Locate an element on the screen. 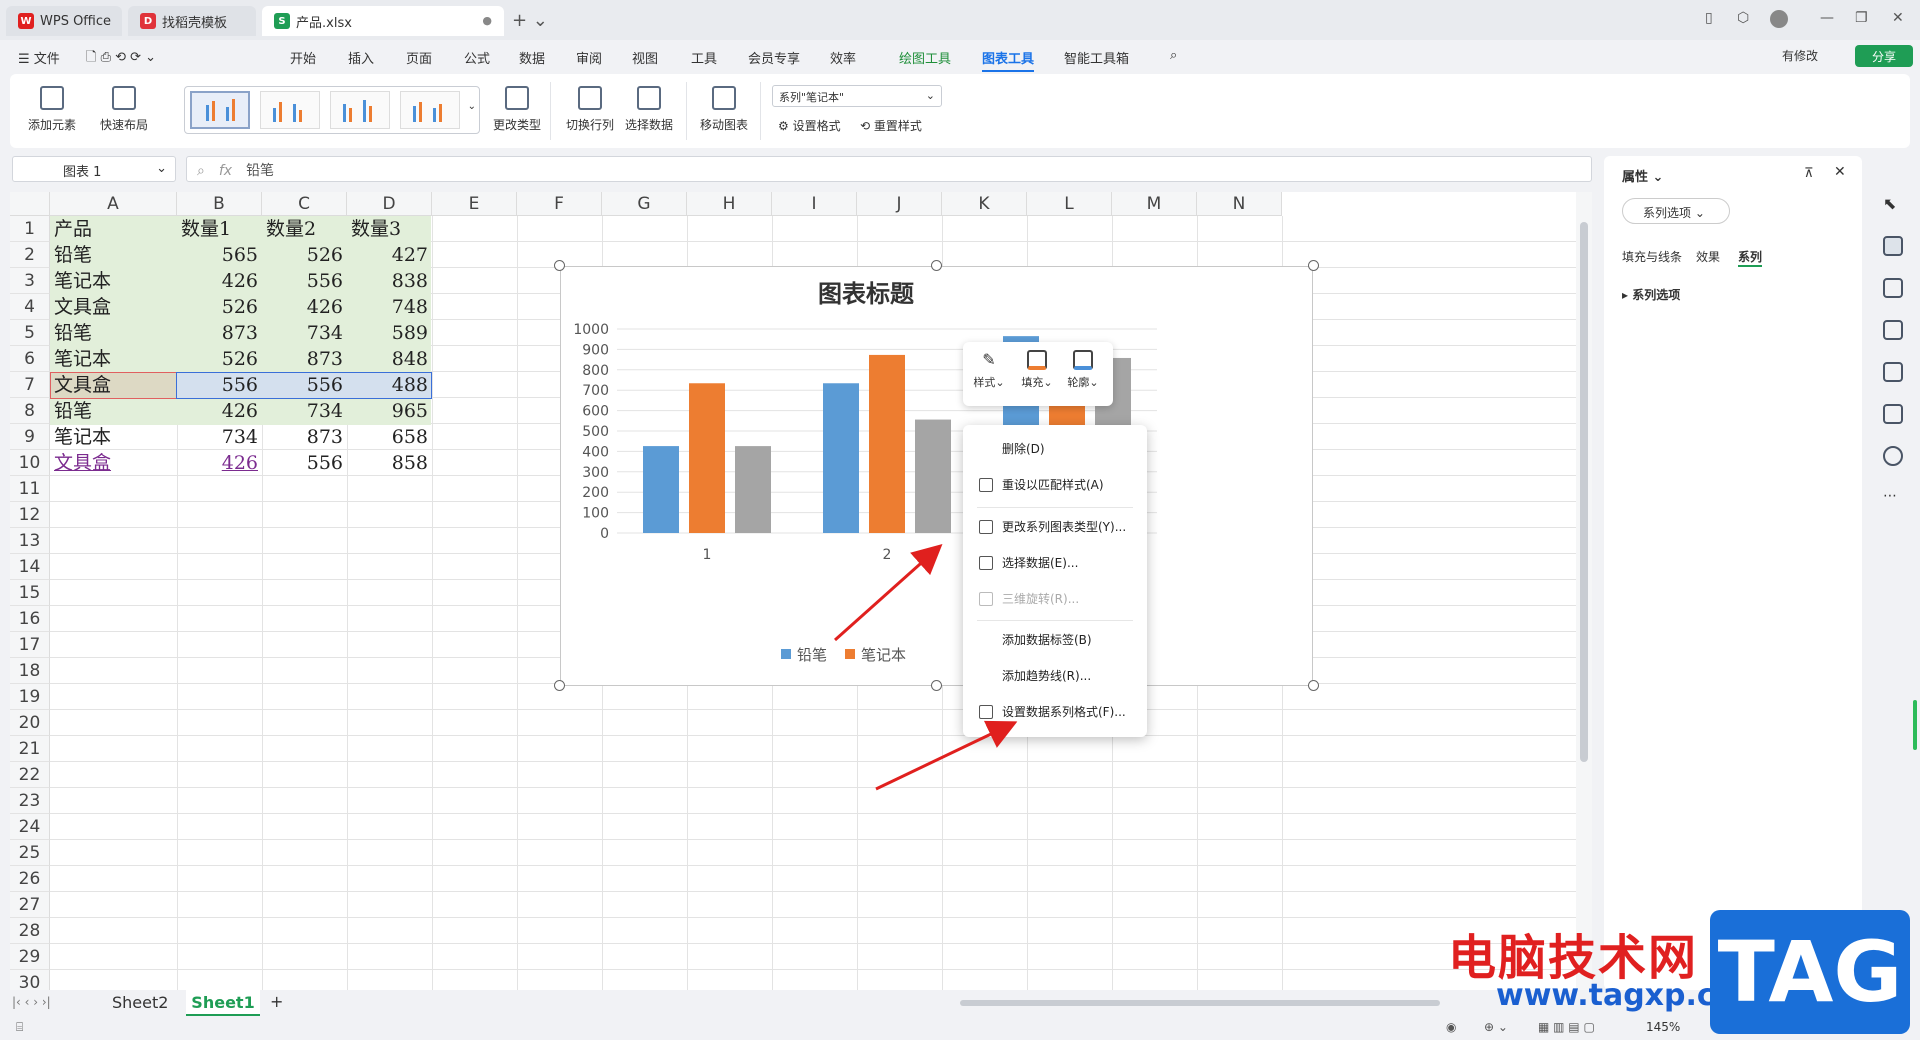  book-icon is located at coordinates (1893, 414).